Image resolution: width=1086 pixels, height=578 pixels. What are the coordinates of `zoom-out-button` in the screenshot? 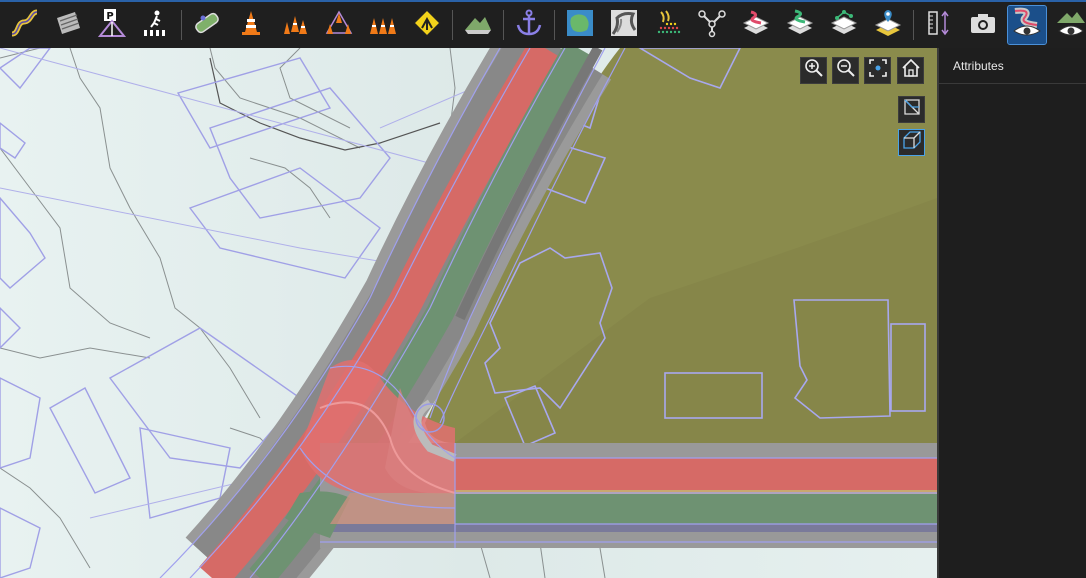 It's located at (845, 70).